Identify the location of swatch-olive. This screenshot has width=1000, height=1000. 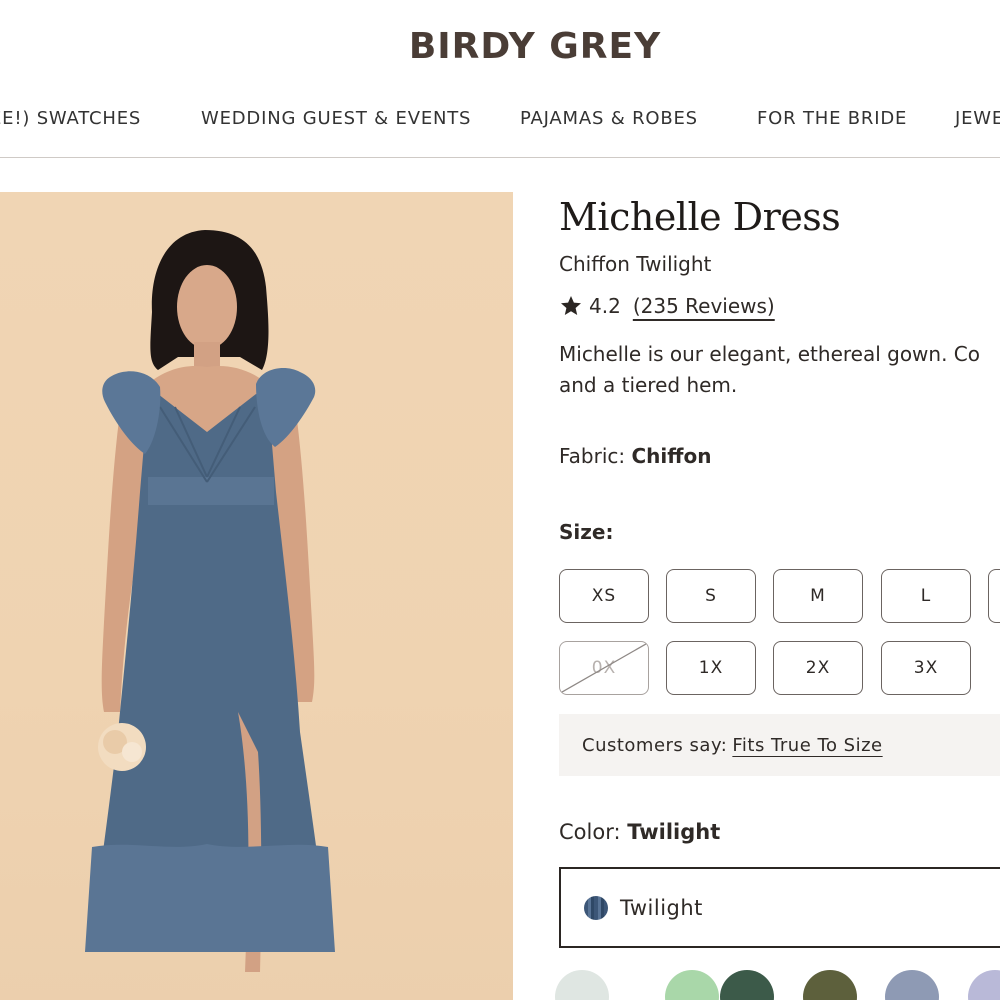
(830, 985).